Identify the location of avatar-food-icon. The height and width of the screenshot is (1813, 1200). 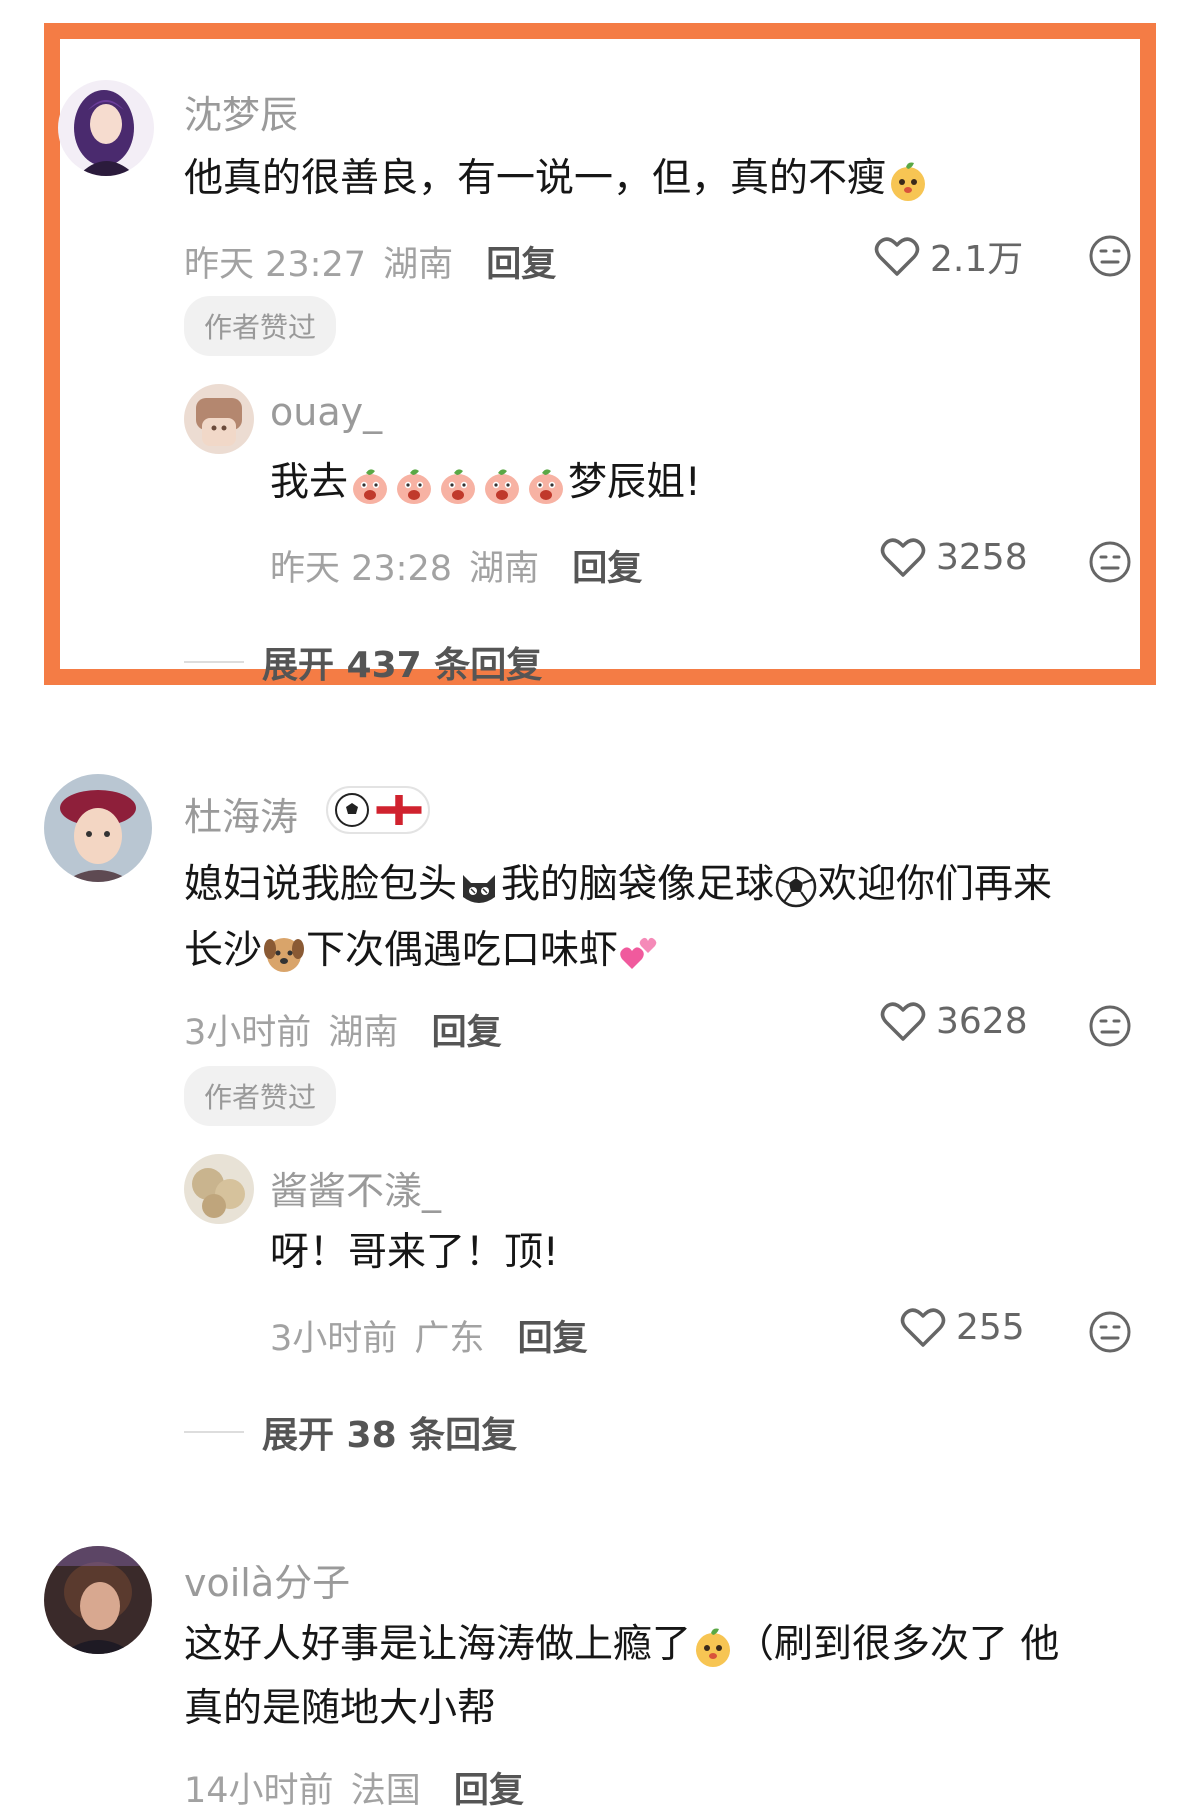
(219, 1189).